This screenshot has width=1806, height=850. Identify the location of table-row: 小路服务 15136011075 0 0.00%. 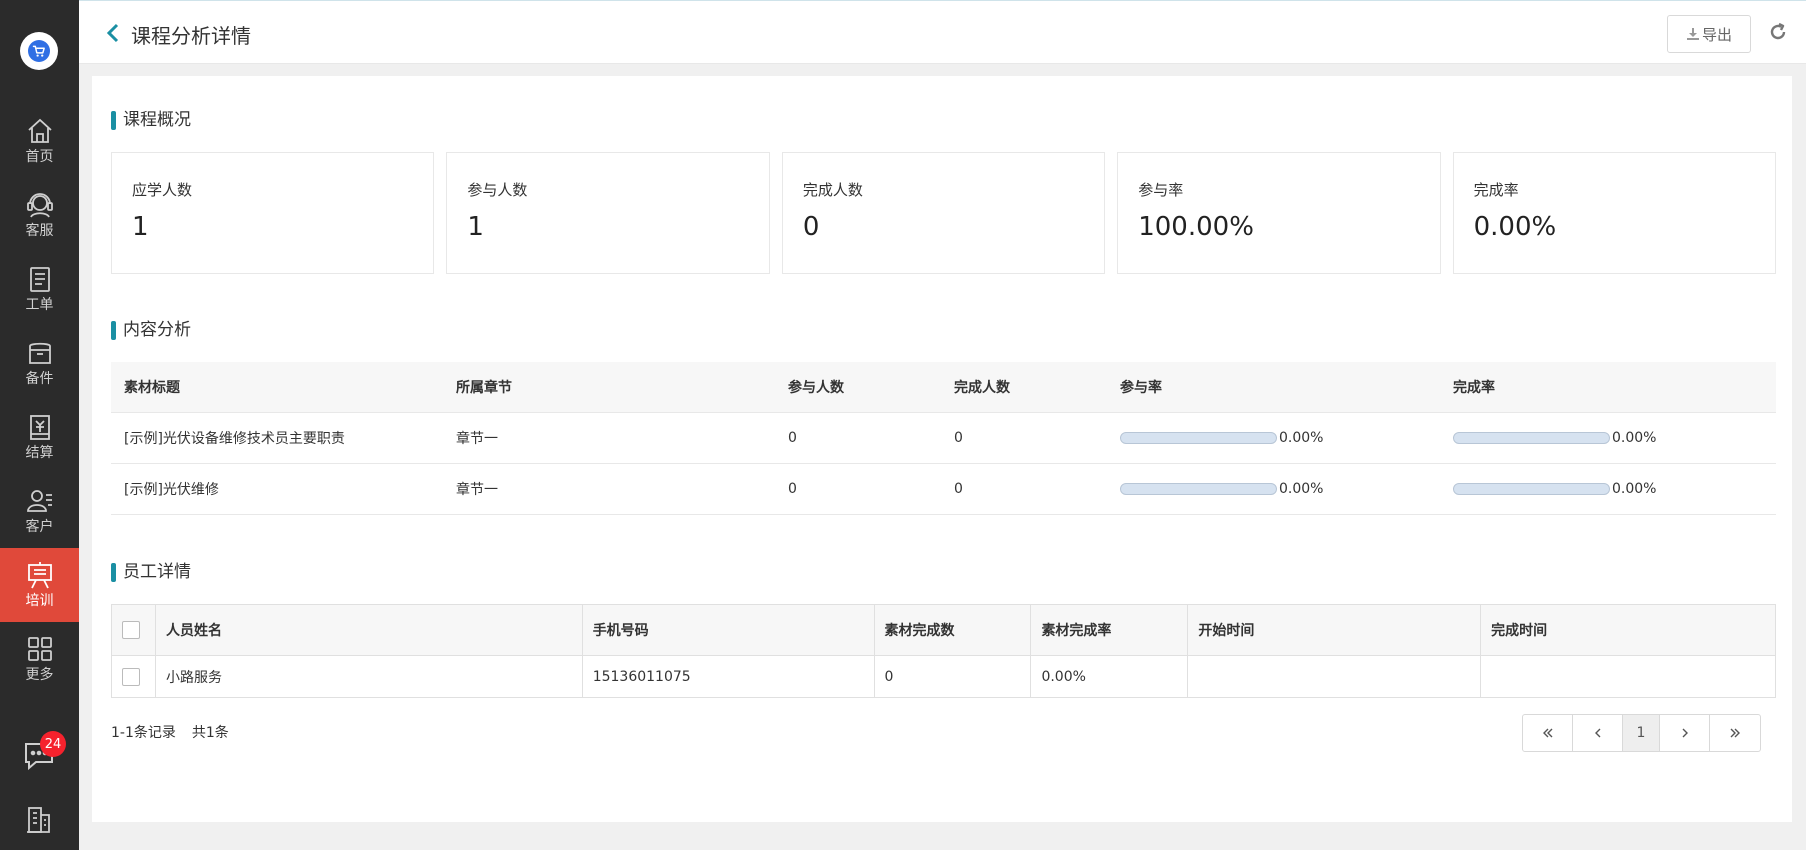
(943, 676).